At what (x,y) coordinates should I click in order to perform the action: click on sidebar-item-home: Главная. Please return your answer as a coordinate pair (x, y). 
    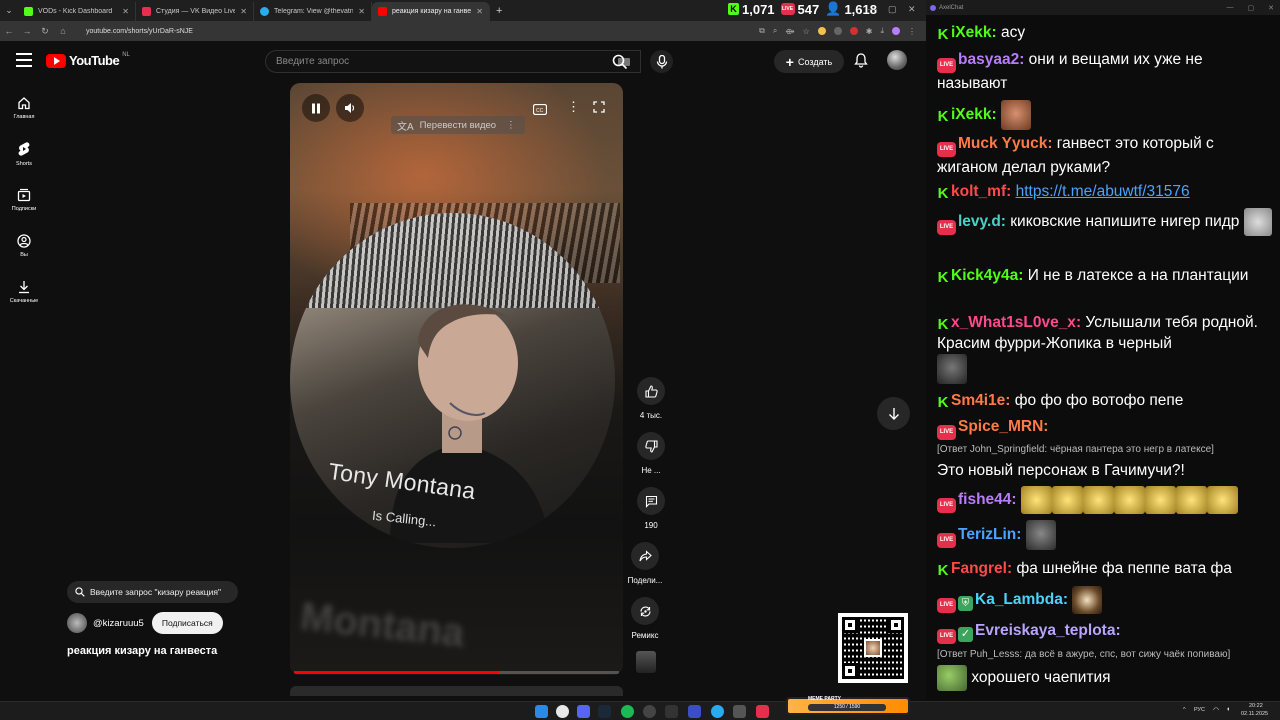
    Looking at the image, I should click on (24, 108).